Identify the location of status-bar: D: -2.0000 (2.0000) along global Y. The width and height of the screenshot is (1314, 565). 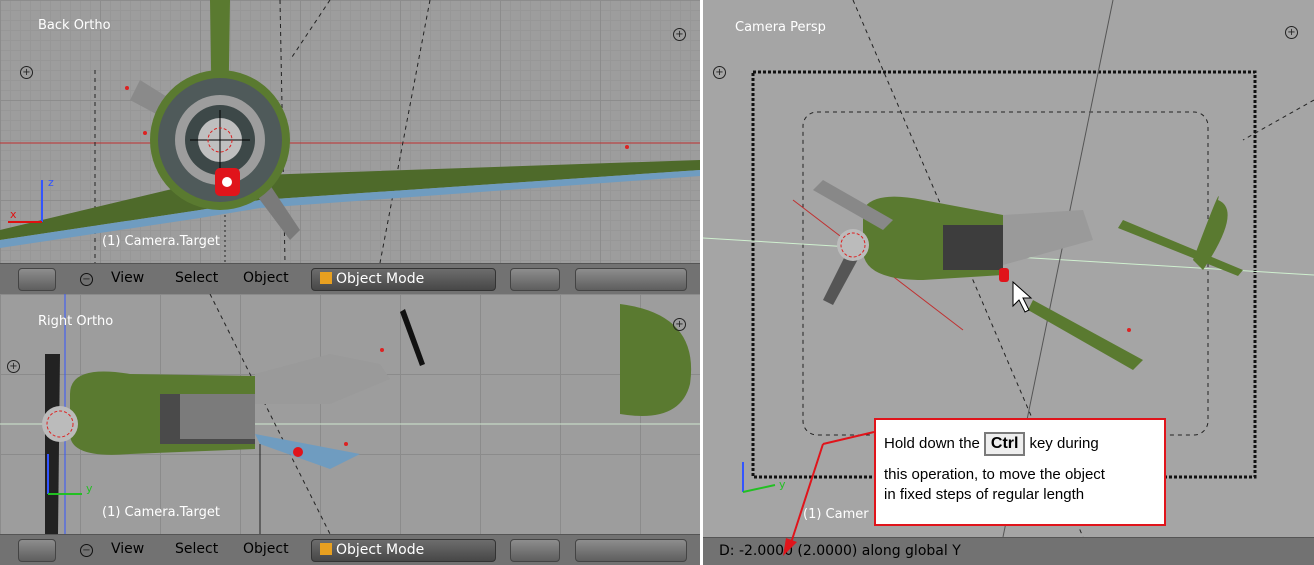
(1008, 551).